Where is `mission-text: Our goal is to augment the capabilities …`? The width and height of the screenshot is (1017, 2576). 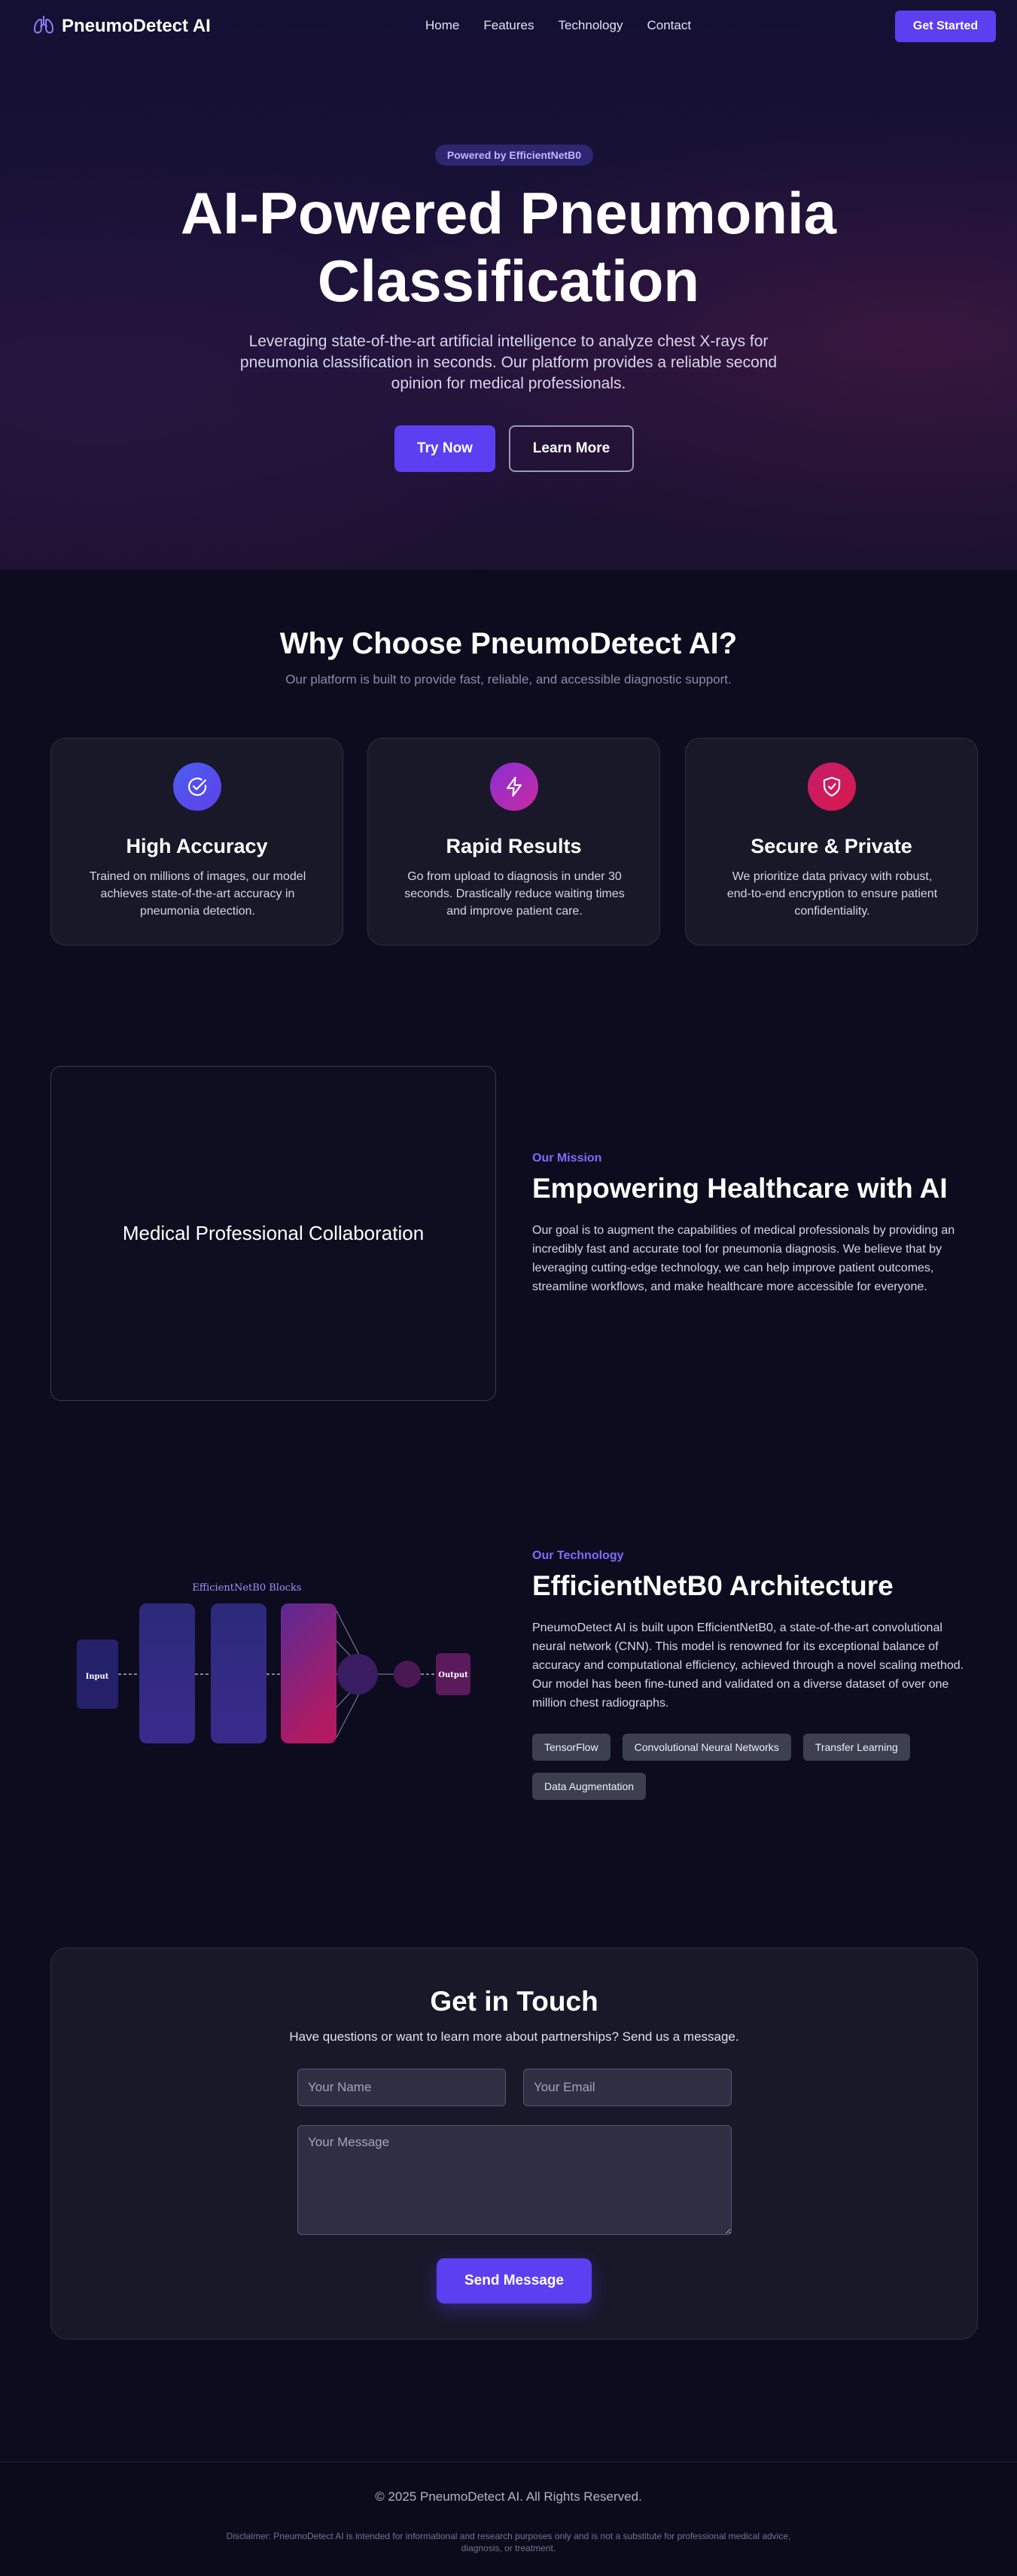 mission-text: Our goal is to augment the capabilities … is located at coordinates (743, 1259).